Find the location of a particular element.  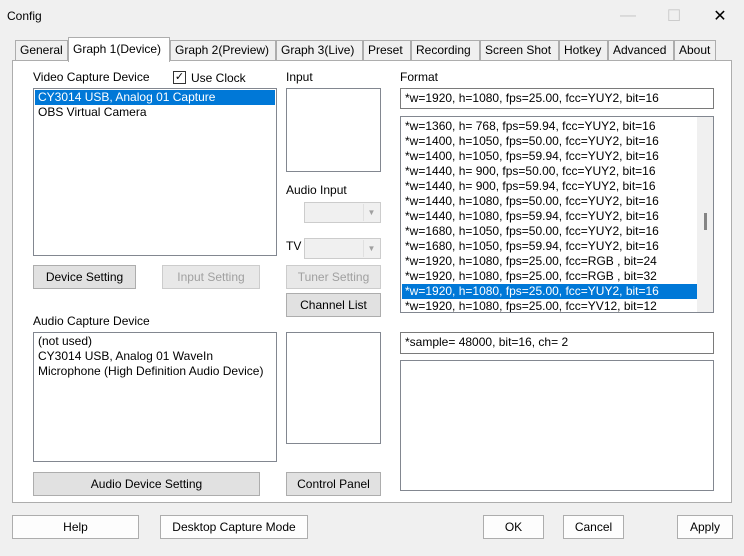

use-clock-label: Use Clock is located at coordinates (218, 78).